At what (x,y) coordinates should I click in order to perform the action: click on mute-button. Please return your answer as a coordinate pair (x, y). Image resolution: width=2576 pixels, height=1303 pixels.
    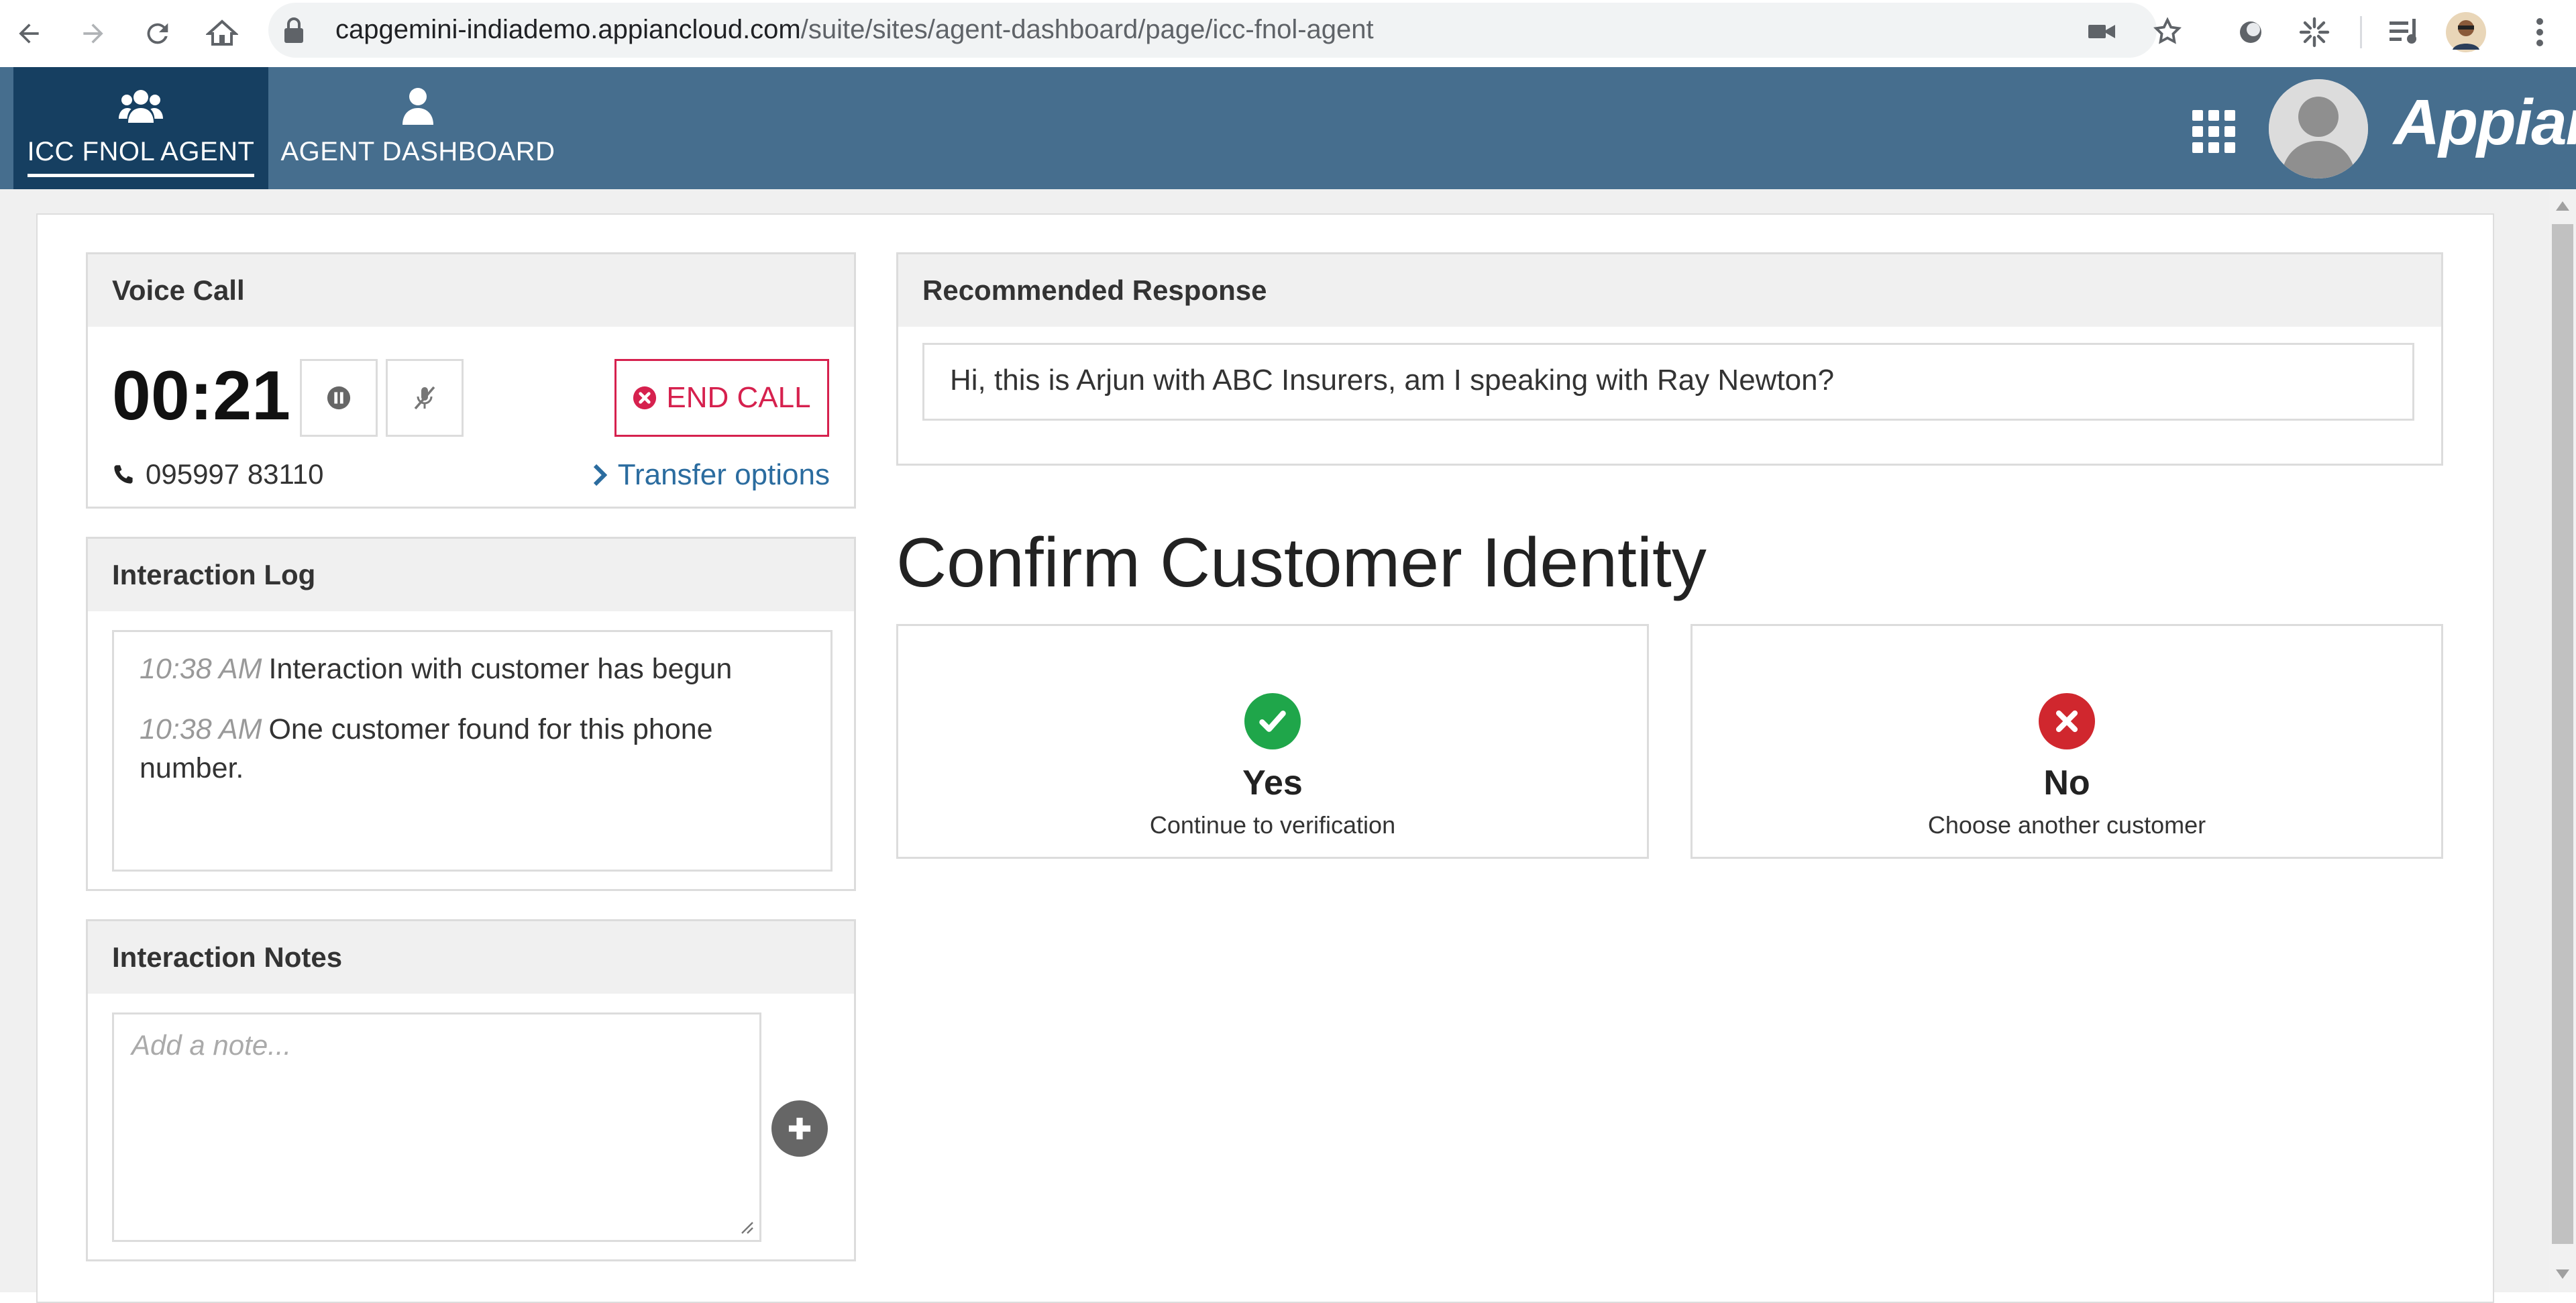
    Looking at the image, I should click on (425, 398).